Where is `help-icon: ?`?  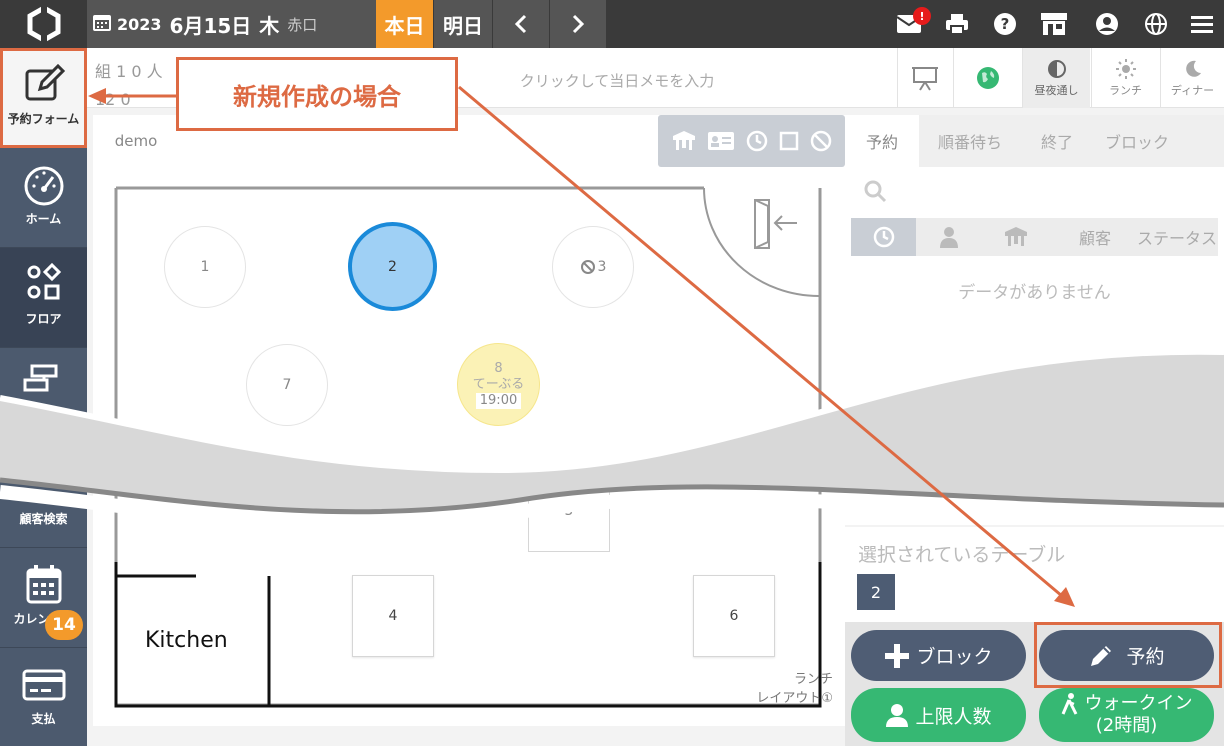
help-icon: ? is located at coordinates (1005, 24).